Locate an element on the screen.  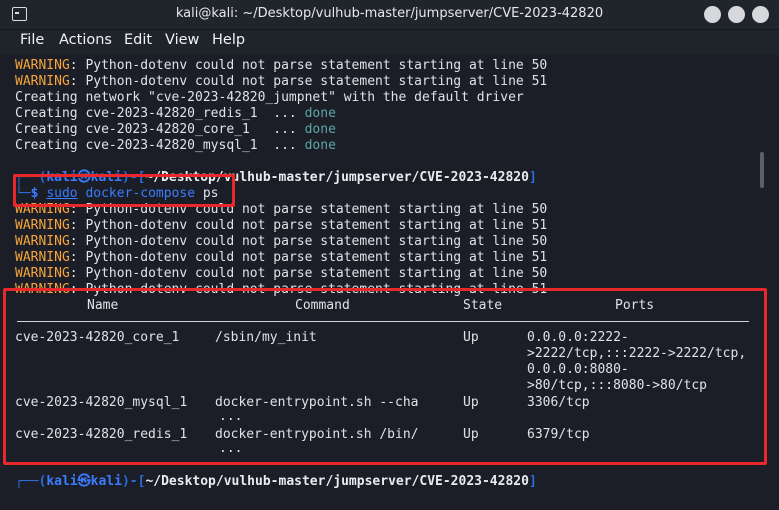
minimize-button is located at coordinates (712, 14).